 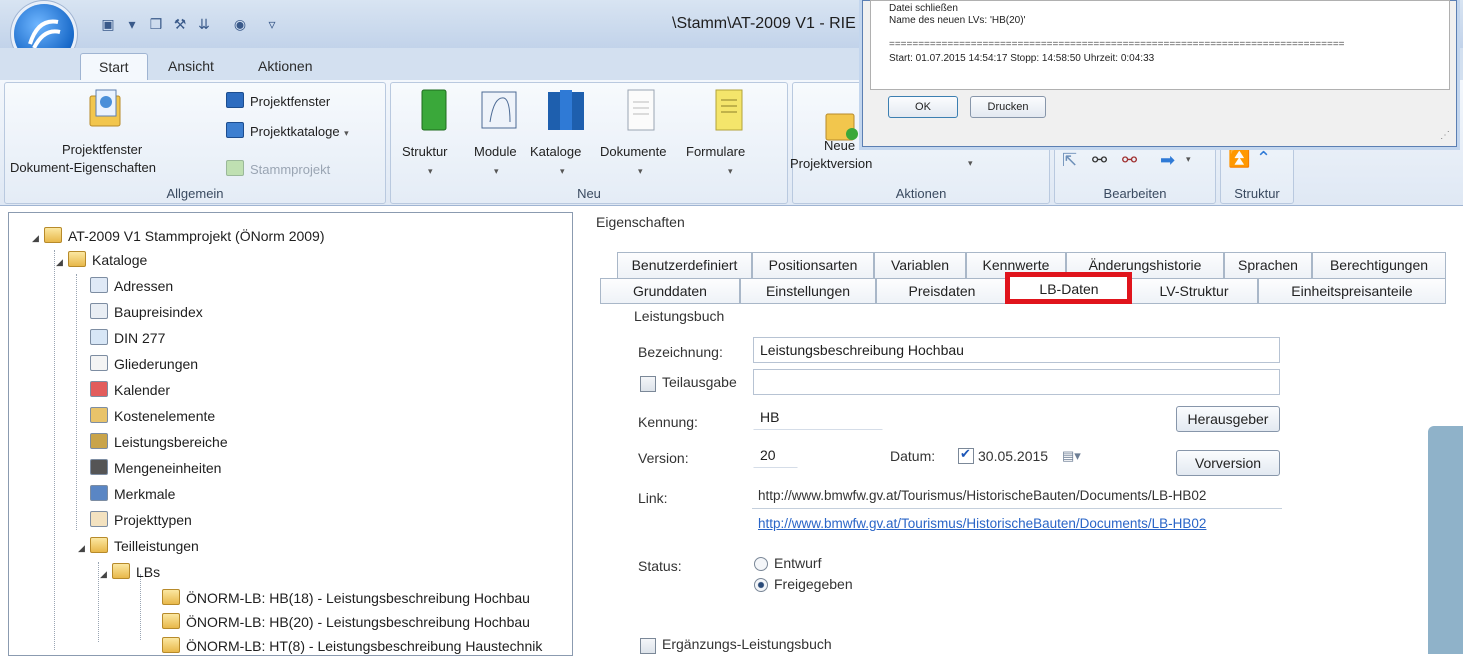 What do you see at coordinates (272, 25) in the screenshot?
I see `qat-customize-icon: ▿` at bounding box center [272, 25].